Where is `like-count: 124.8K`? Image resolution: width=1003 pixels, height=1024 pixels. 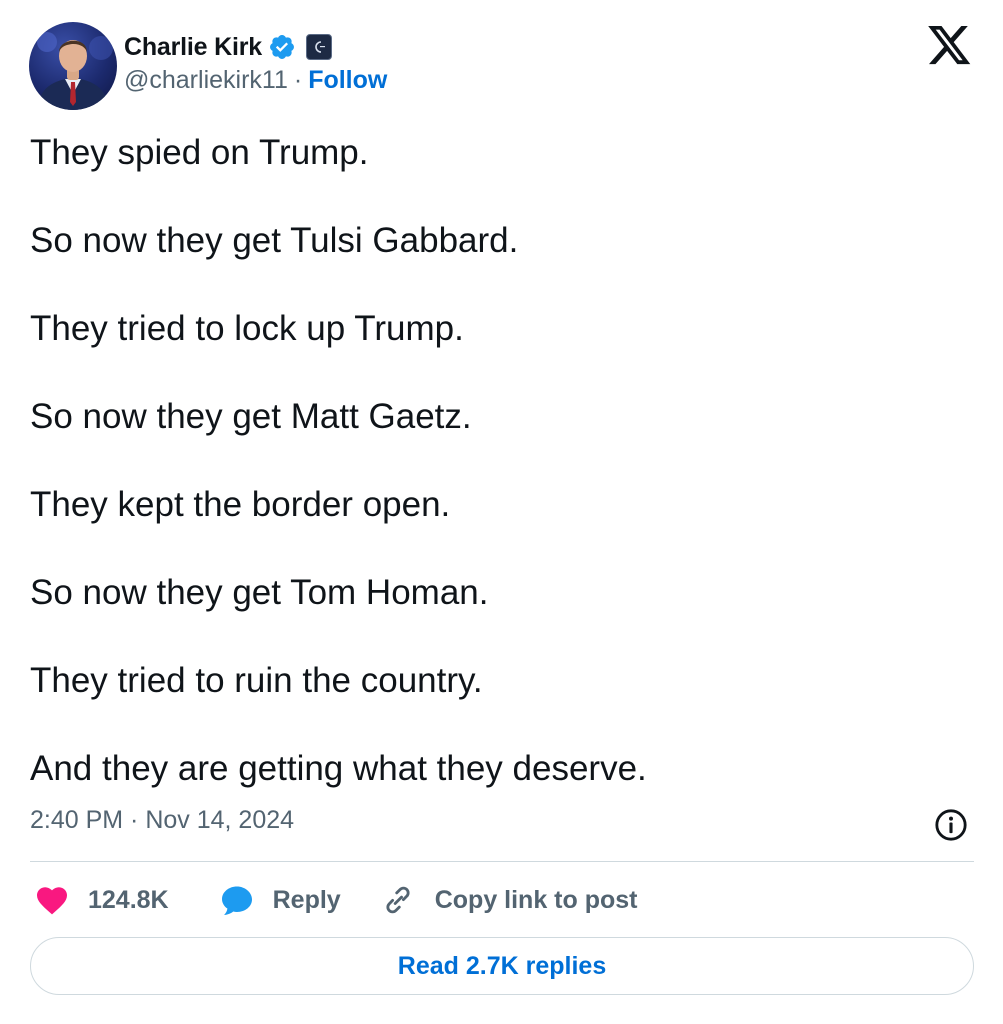
like-count: 124.8K is located at coordinates (128, 899).